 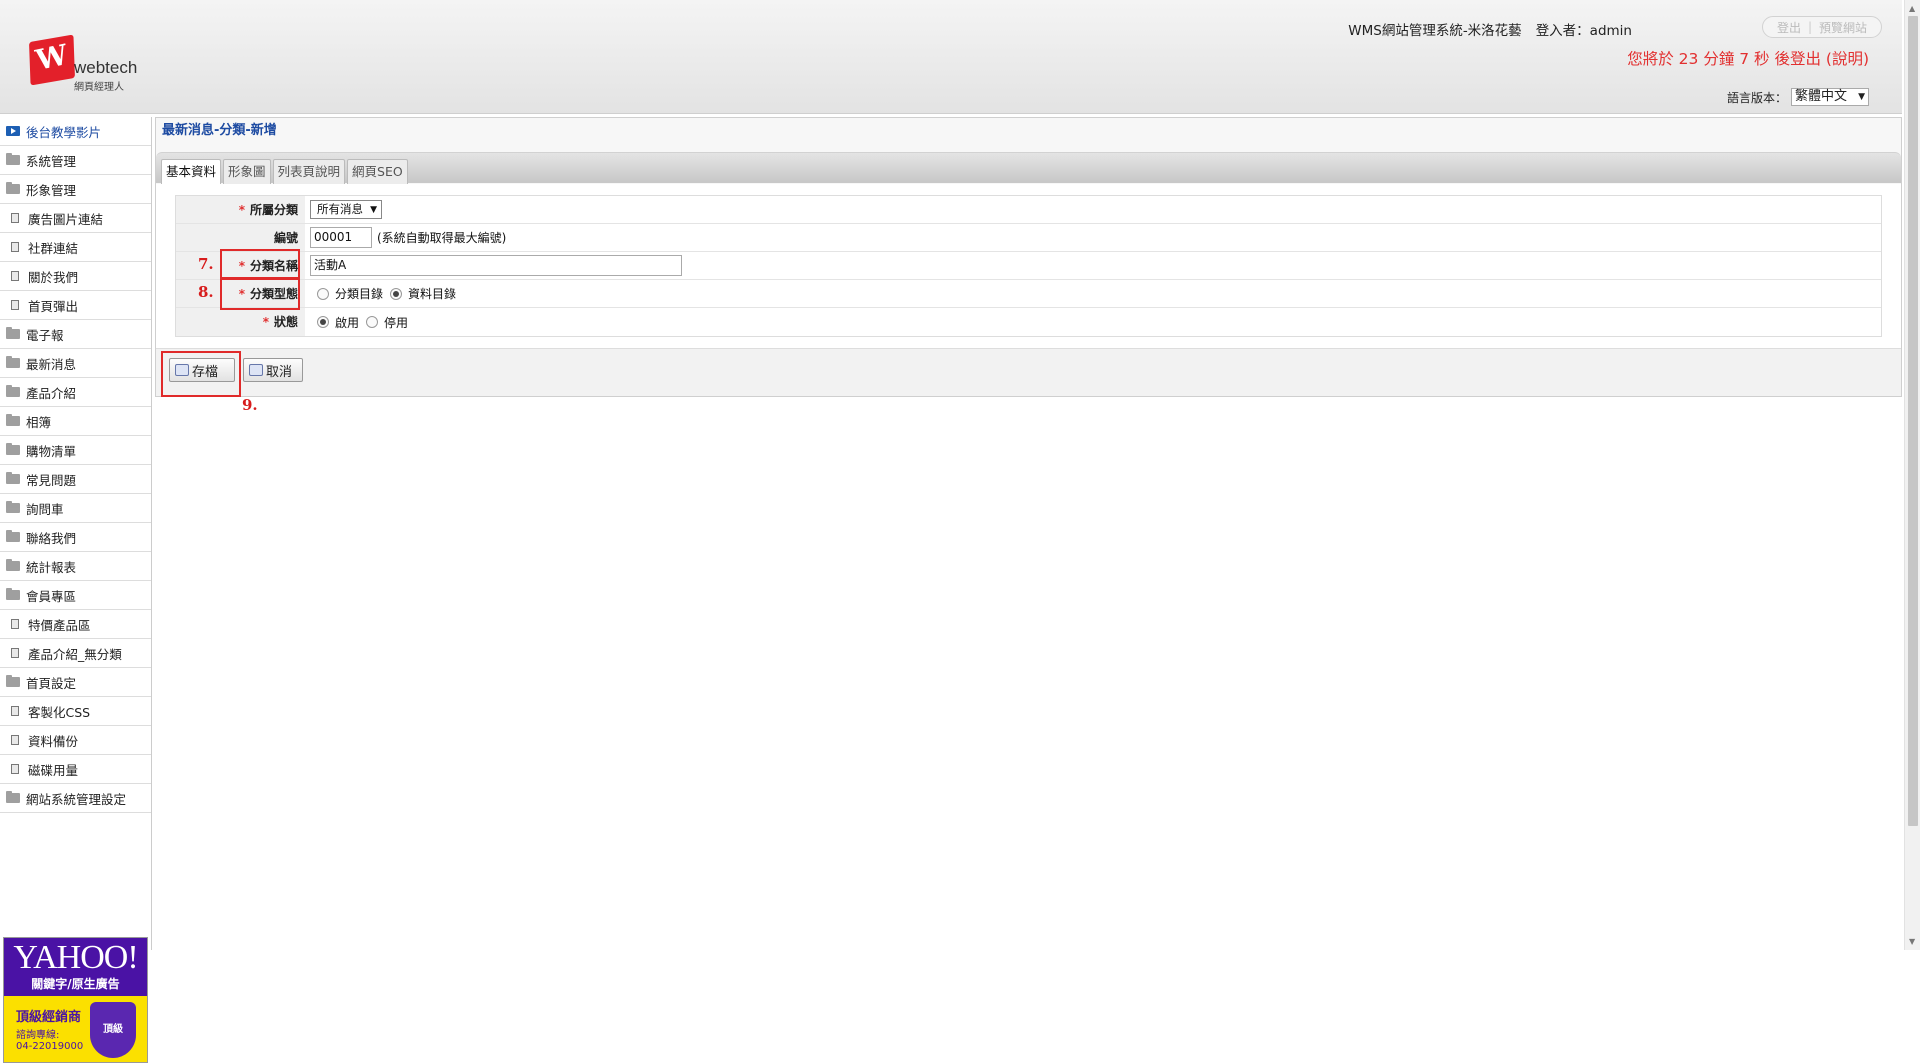 What do you see at coordinates (1912, 941) in the screenshot?
I see `scroll-down-icon: ▼` at bounding box center [1912, 941].